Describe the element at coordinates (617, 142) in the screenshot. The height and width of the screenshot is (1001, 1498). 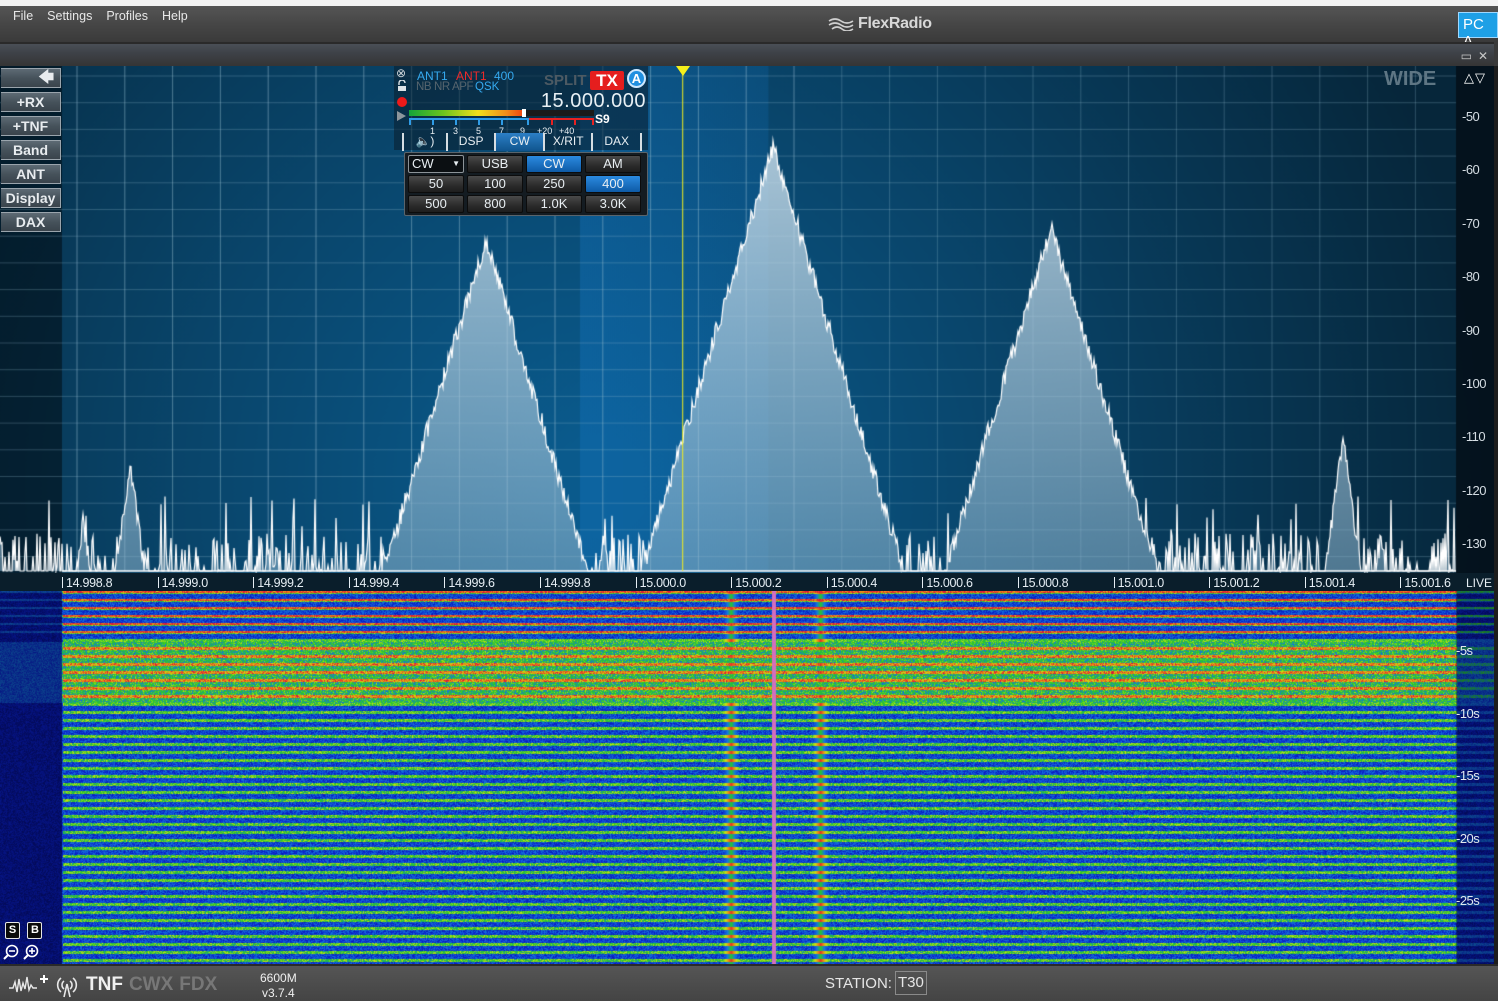
I see `tab-dax: DAX` at that location.